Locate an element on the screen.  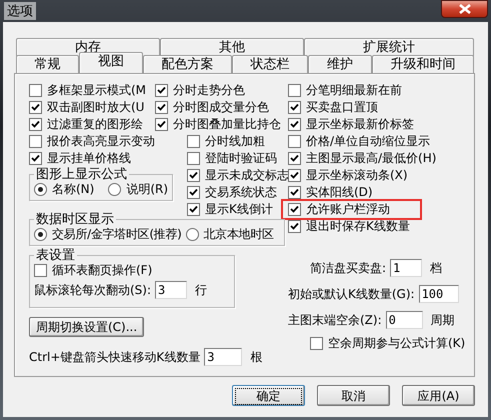
checkbox-label: 价格/单位自动缩位显示 is located at coordinates (368, 141).